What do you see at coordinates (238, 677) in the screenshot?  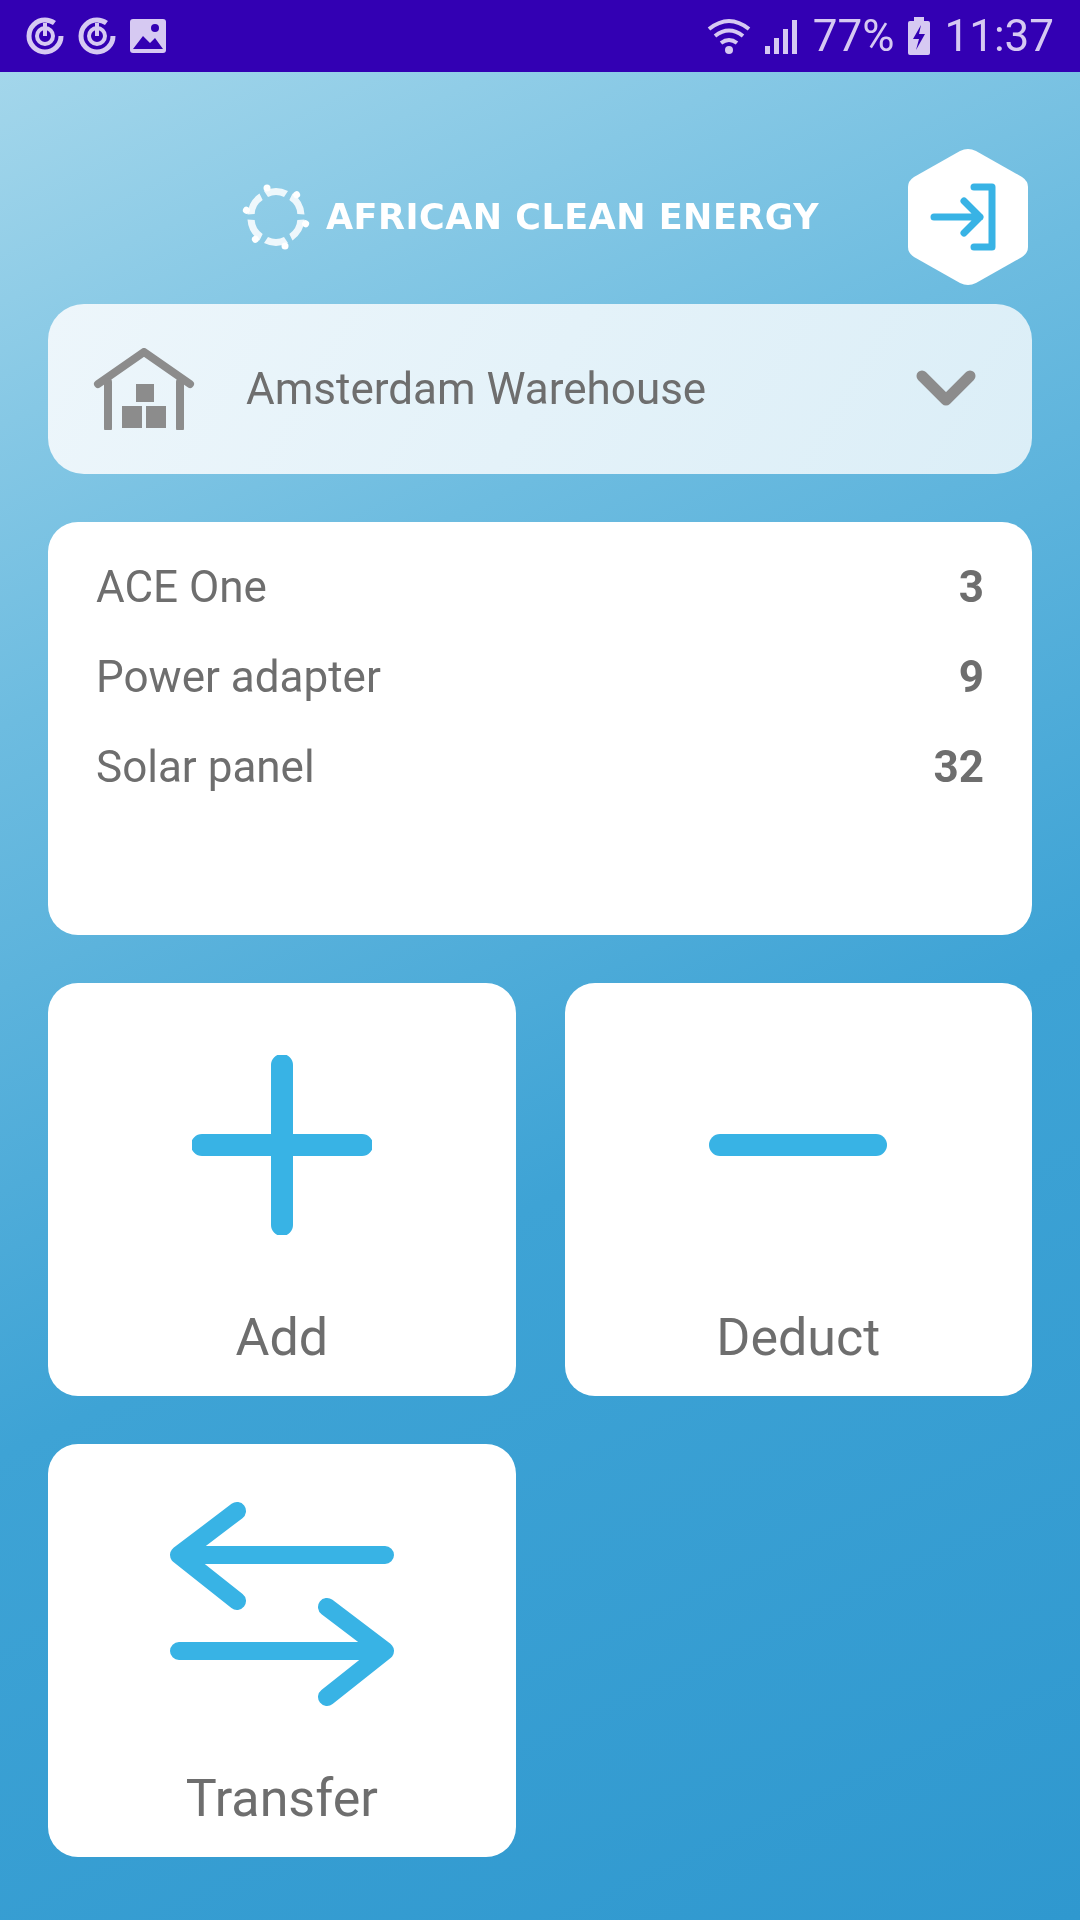 I see `item-name: Power adapter` at bounding box center [238, 677].